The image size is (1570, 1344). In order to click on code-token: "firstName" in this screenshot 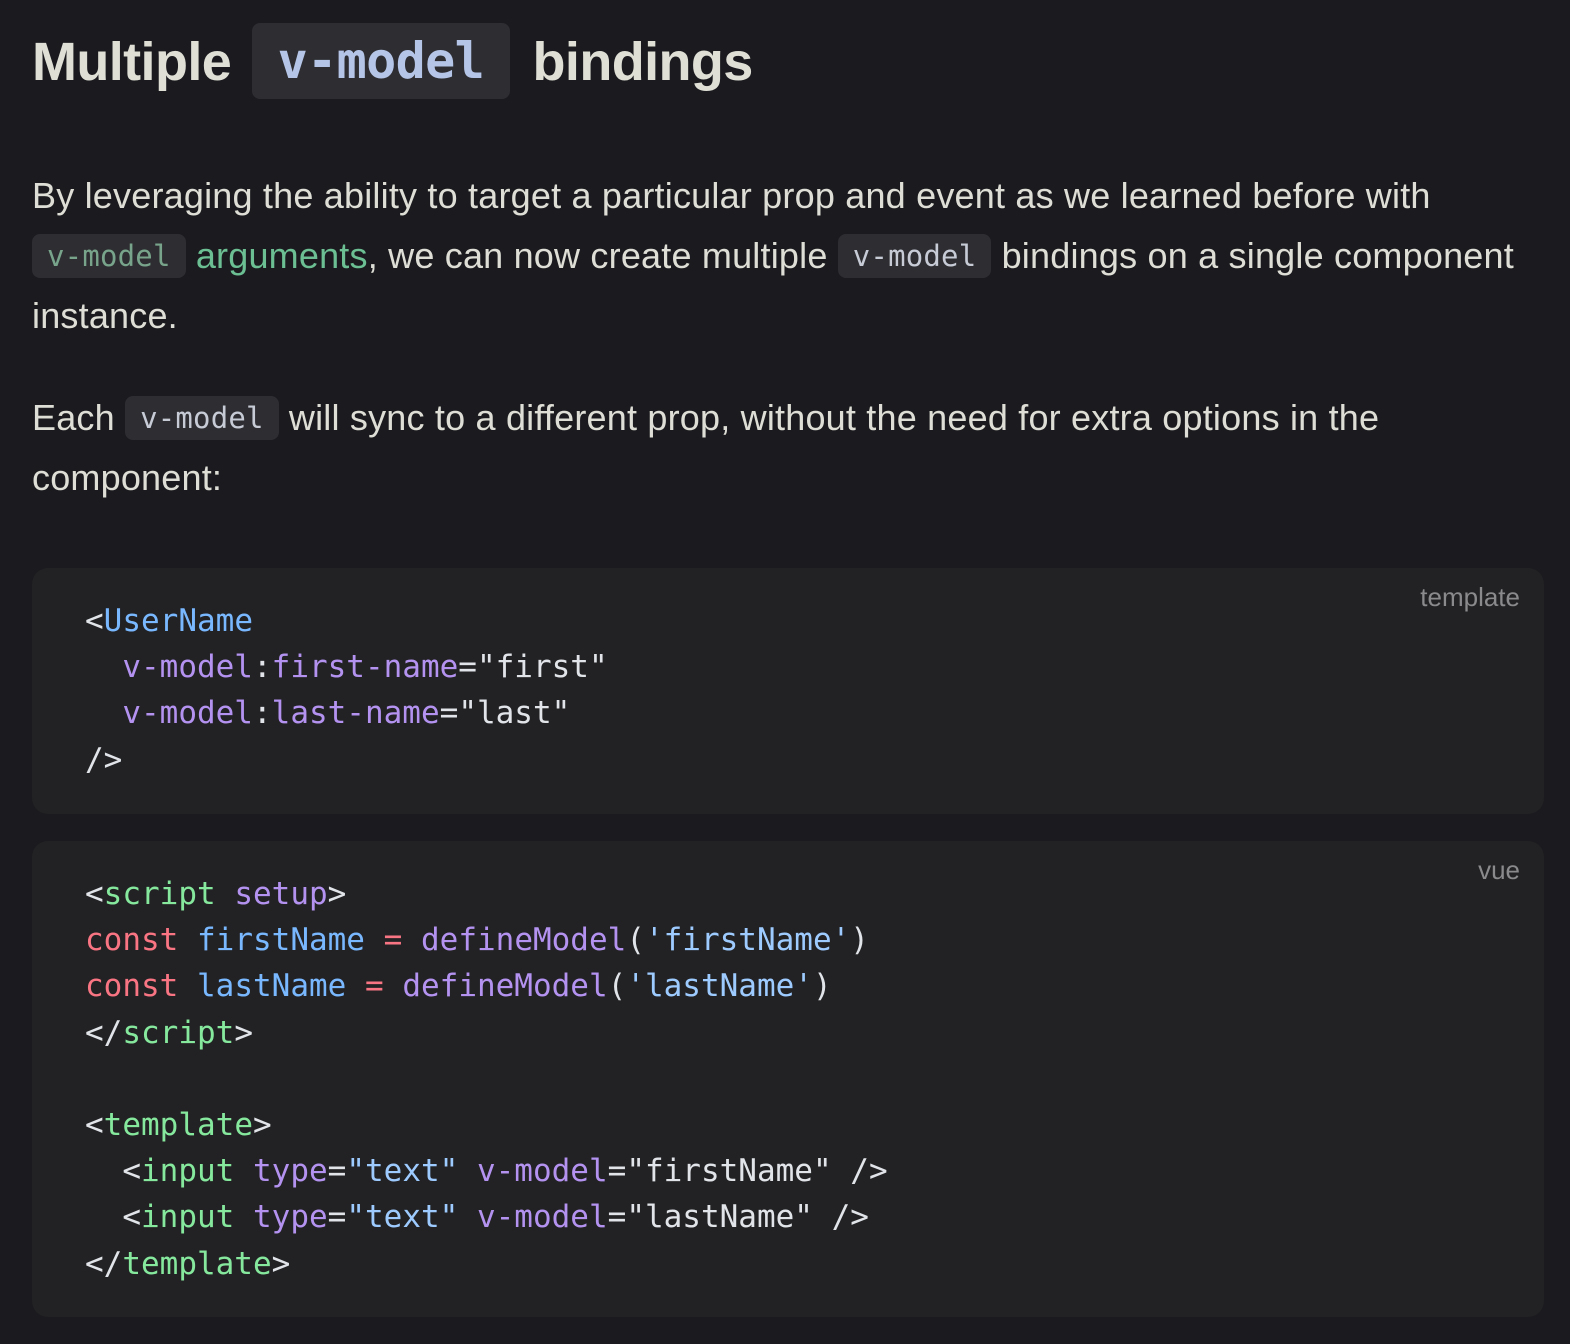, I will do `click(729, 1171)`.